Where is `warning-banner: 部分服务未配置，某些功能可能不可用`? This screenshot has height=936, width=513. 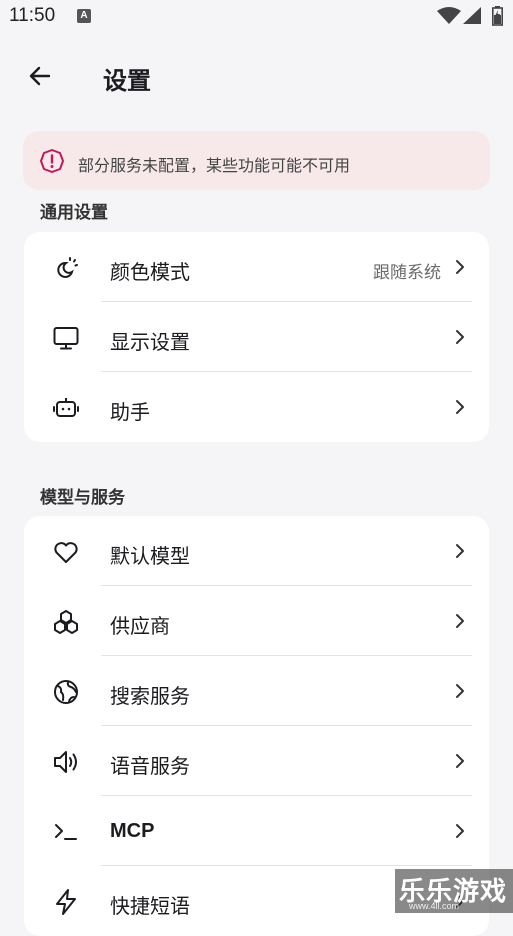 warning-banner: 部分服务未配置，某些功能可能不可用 is located at coordinates (256, 160).